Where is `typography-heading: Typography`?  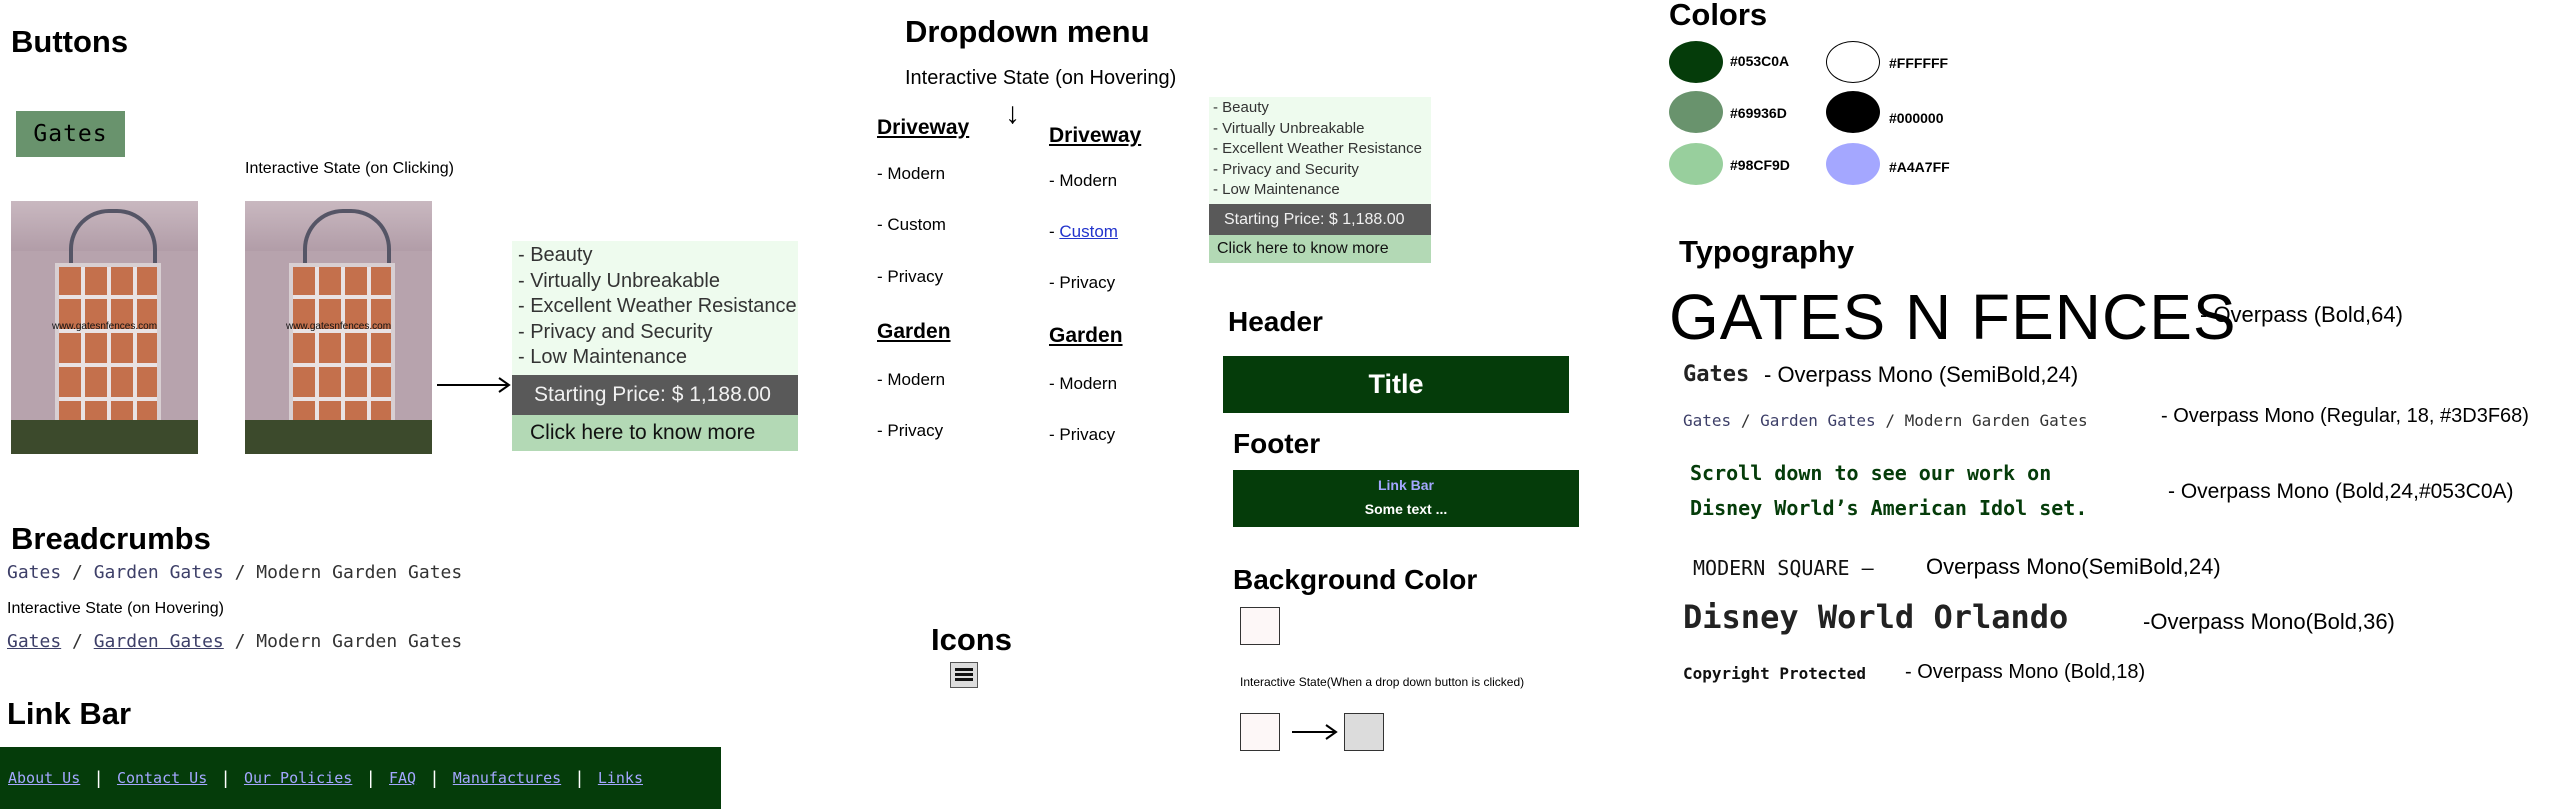 typography-heading: Typography is located at coordinates (1767, 251).